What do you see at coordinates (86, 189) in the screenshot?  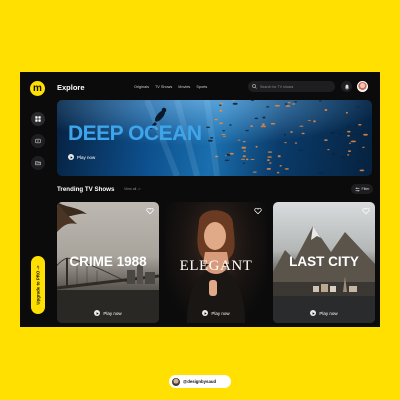 I see `section-title: Trending TV Shows` at bounding box center [86, 189].